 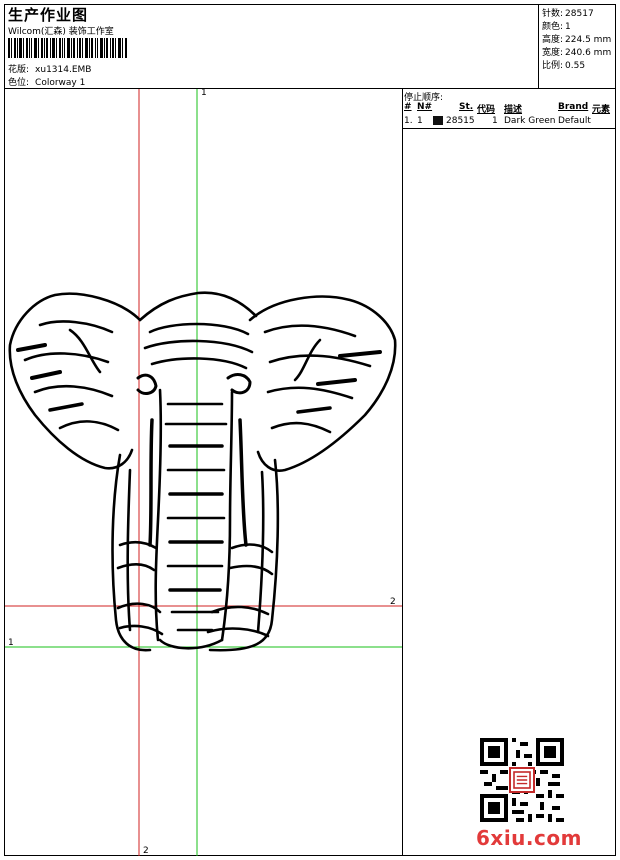 What do you see at coordinates (146, 851) in the screenshot?
I see `guide-label-vertical-bottom: 2` at bounding box center [146, 851].